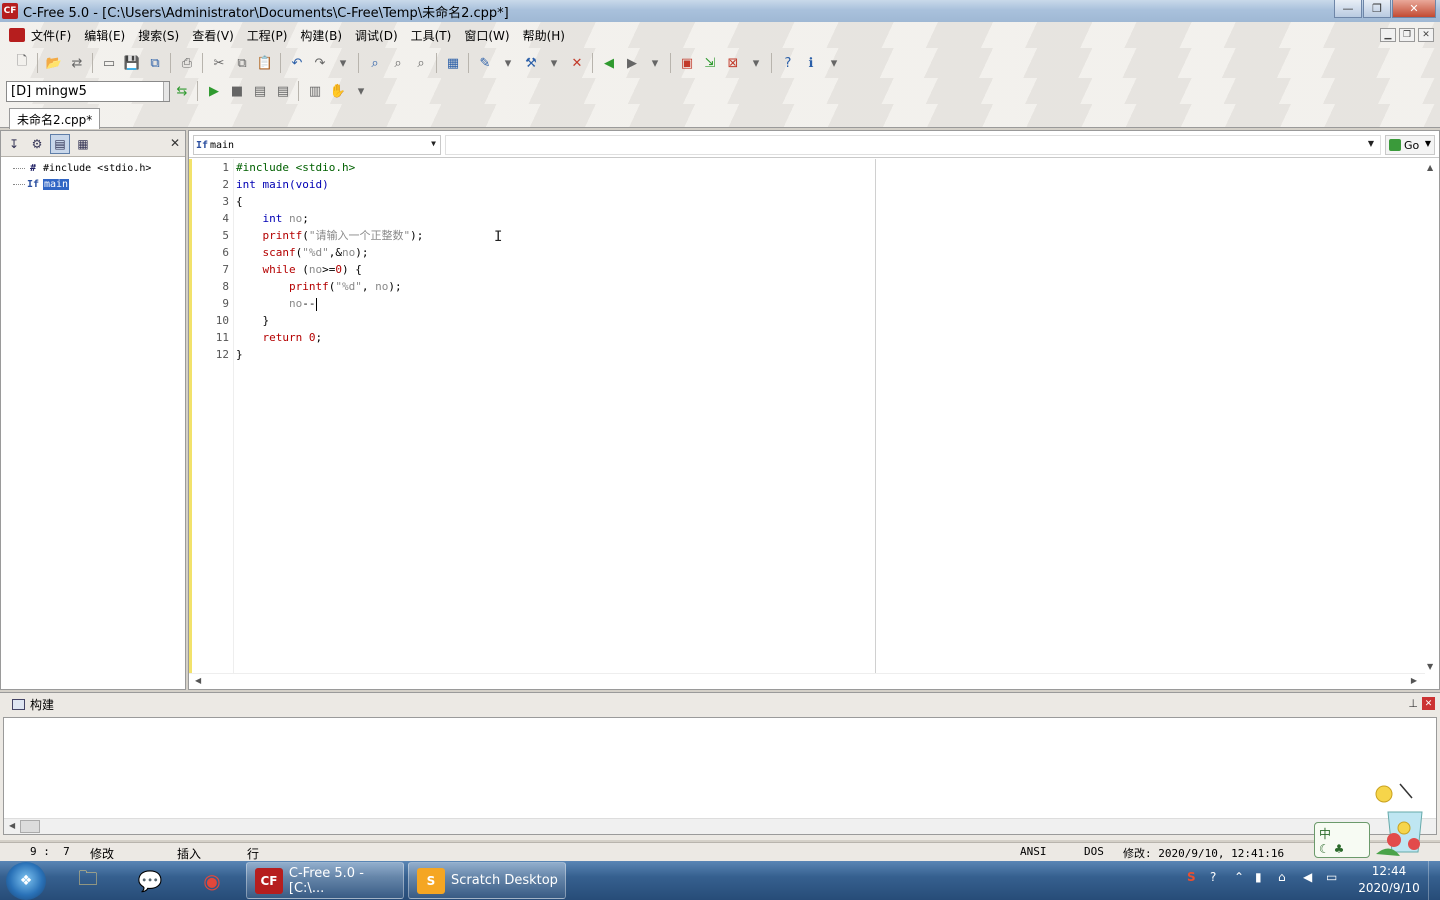  What do you see at coordinates (486, 35) in the screenshot?
I see `menu-window: 窗口(W)` at bounding box center [486, 35].